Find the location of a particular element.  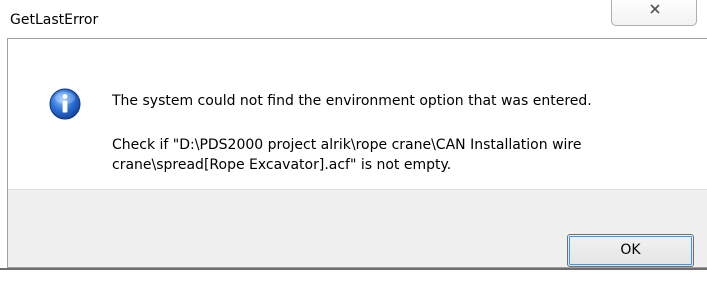

dialog-title: GetLastError is located at coordinates (54, 20).